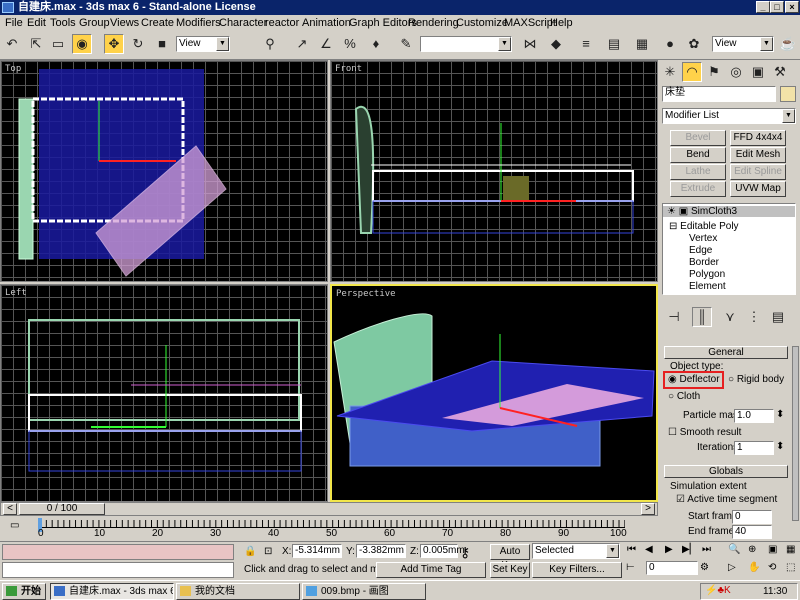 This screenshot has height=600, width=800. I want to click on menu-modifiers: Modifiers, so click(198, 23).